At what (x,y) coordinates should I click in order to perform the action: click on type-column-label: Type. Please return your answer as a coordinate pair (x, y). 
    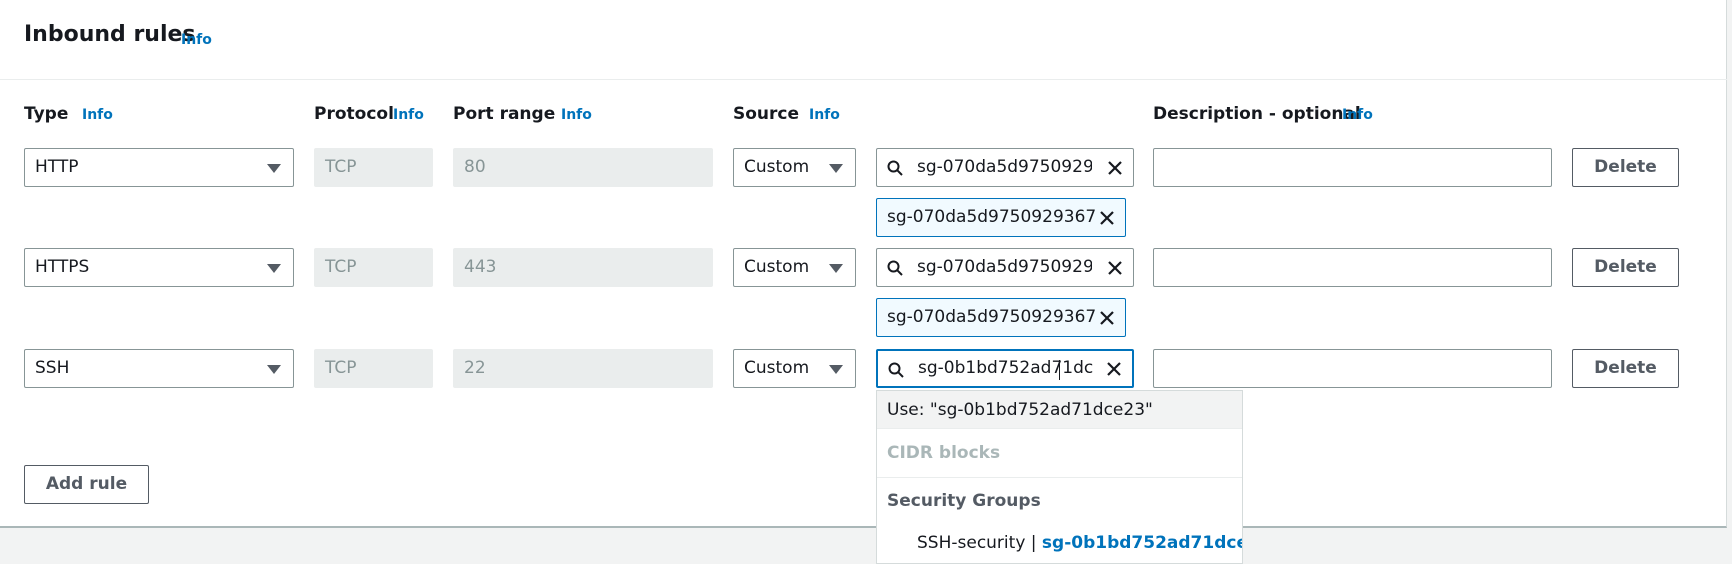
    Looking at the image, I should click on (46, 114).